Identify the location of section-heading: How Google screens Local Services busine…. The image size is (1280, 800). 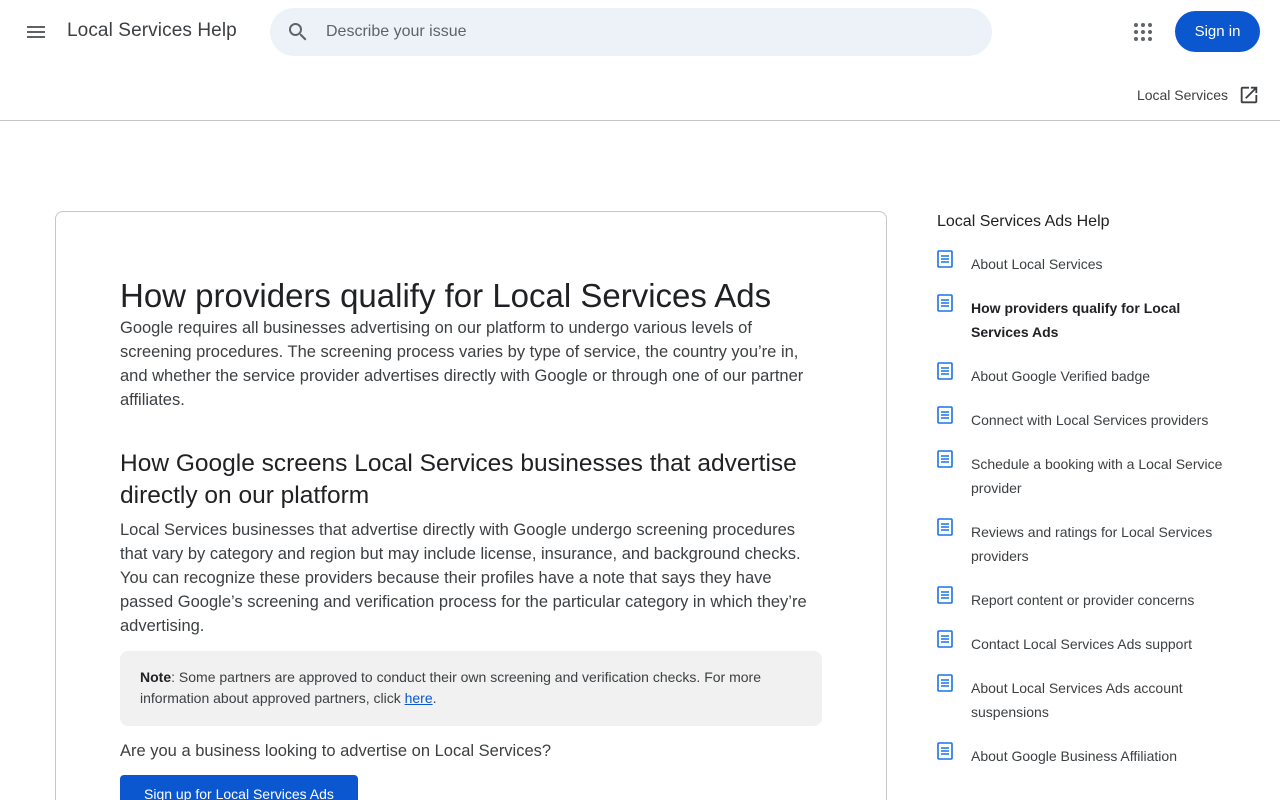
(458, 479).